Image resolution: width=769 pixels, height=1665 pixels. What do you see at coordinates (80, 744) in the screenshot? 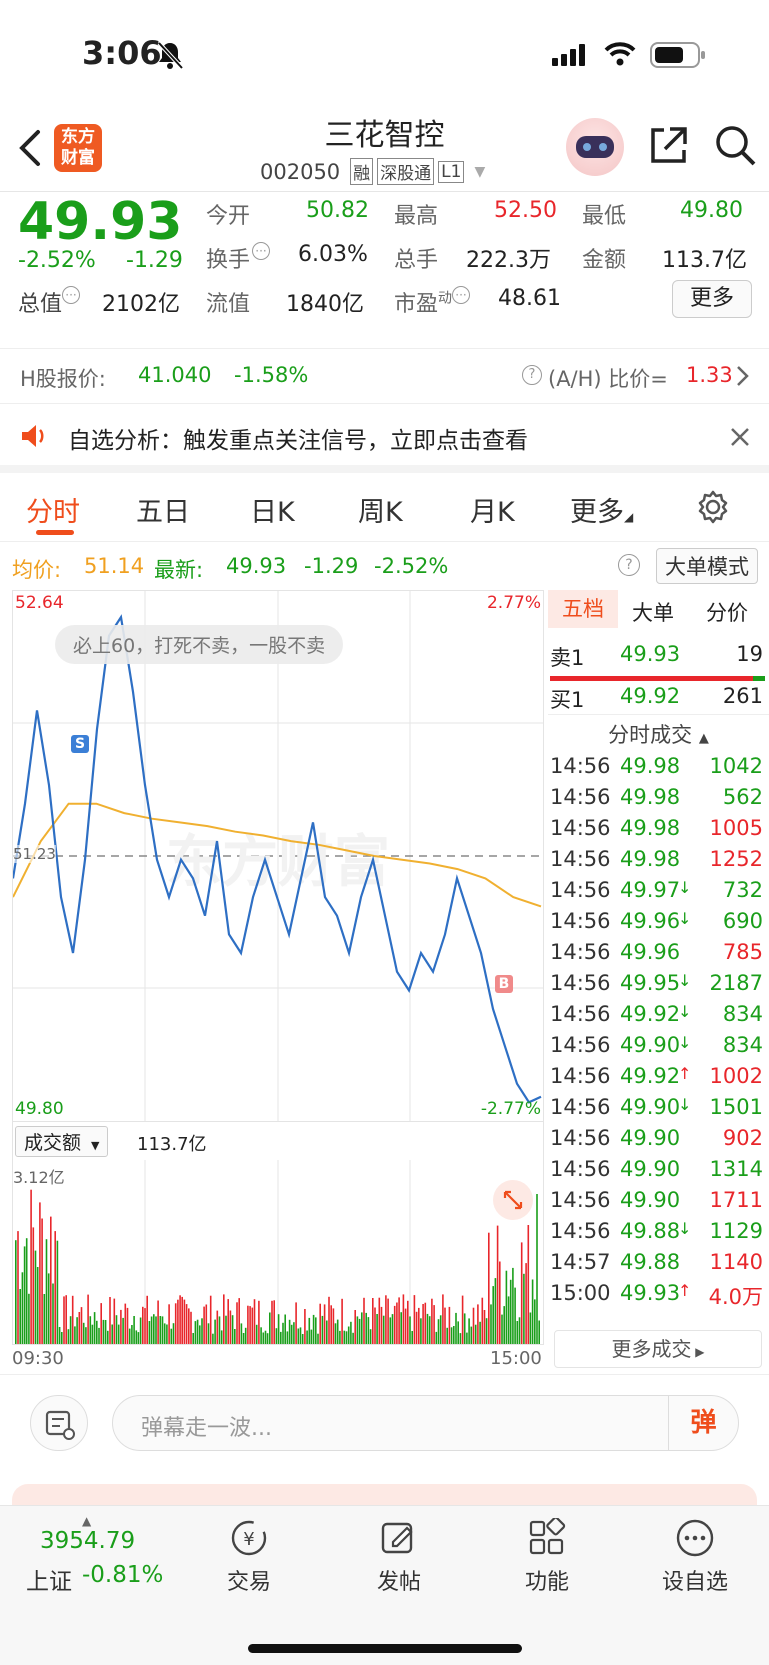
I see `sell-signal-icon: S` at bounding box center [80, 744].